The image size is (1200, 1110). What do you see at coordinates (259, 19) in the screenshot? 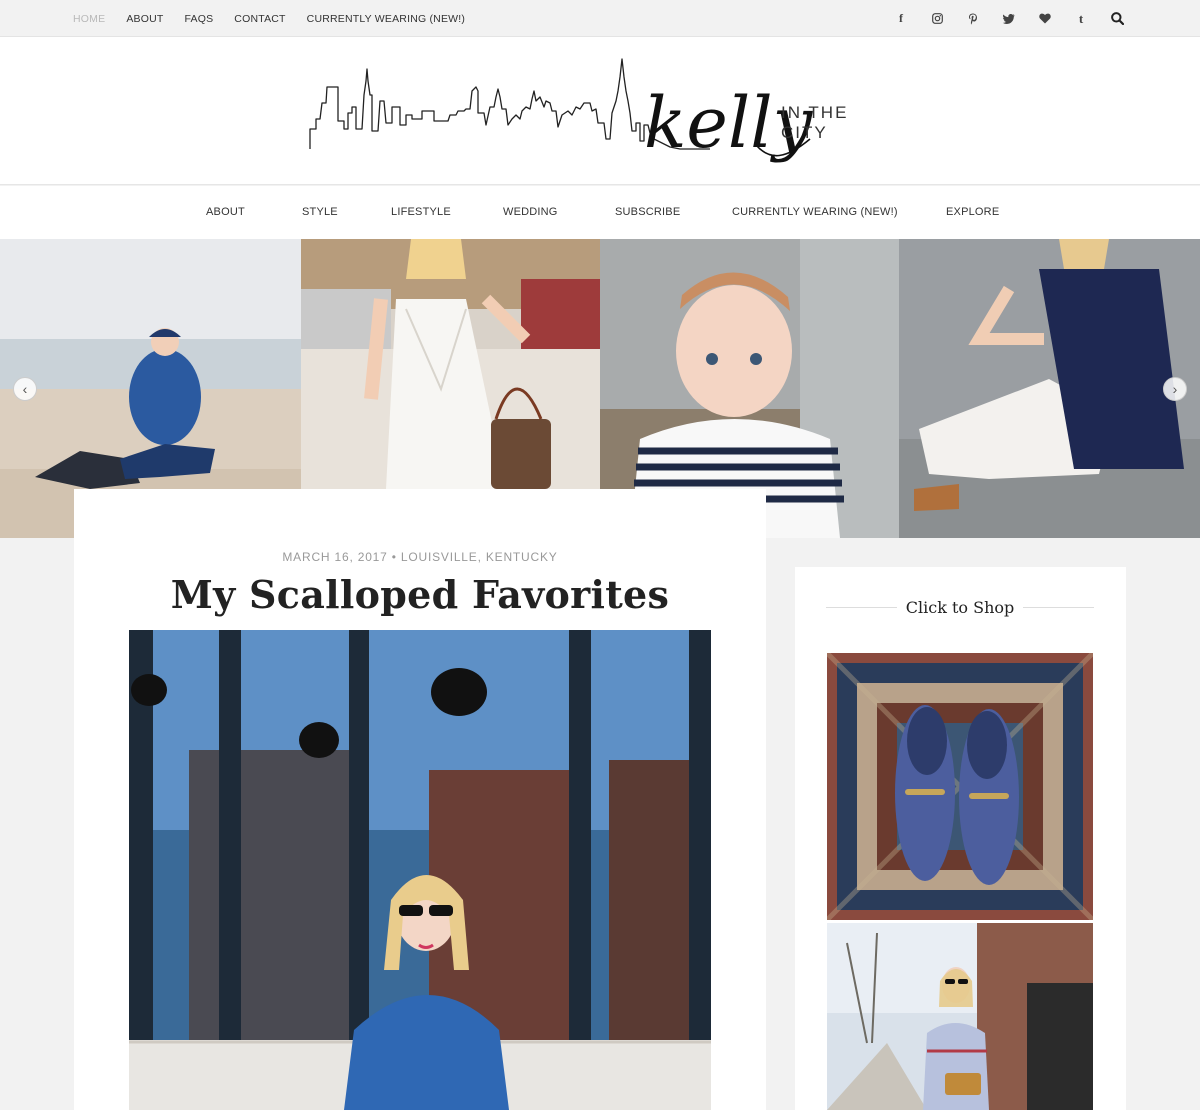
I see `top-nav-contact: CONTACT` at bounding box center [259, 19].